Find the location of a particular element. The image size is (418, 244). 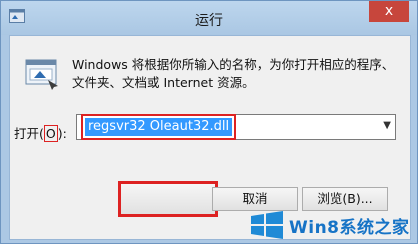

open-combobox: regsvr32 Oleaut32.dll ▼ is located at coordinates (236, 127).